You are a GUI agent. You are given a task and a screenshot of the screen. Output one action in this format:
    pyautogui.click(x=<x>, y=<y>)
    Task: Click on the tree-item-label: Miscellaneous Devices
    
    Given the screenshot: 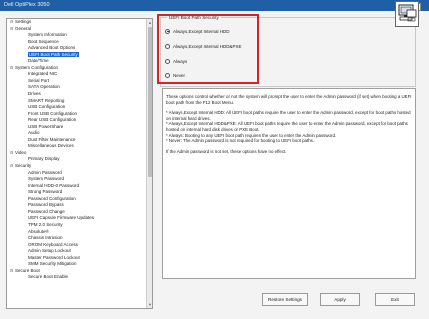 What is the action you would take?
    pyautogui.click(x=51, y=146)
    